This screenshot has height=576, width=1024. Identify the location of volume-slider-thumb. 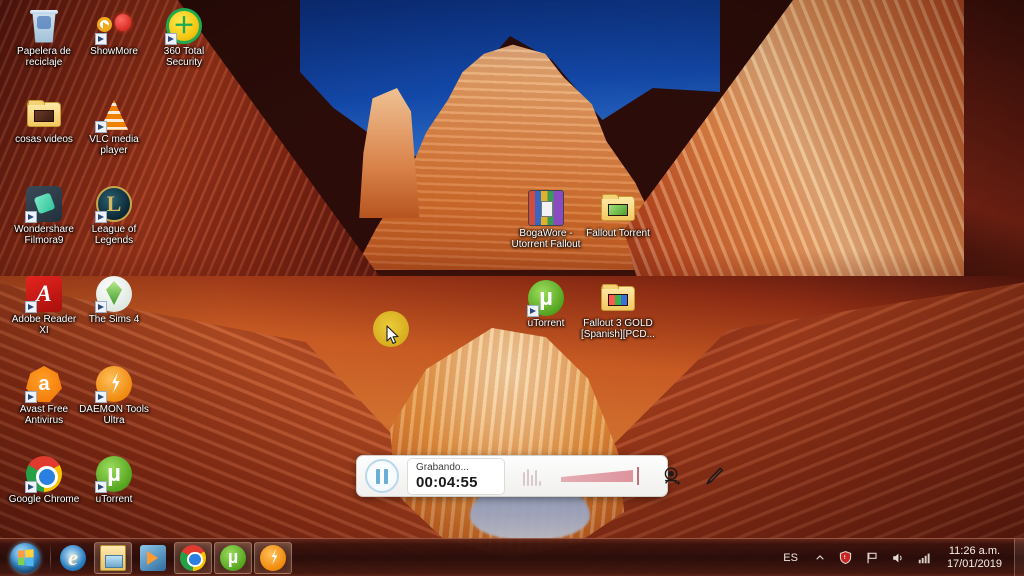
(638, 476).